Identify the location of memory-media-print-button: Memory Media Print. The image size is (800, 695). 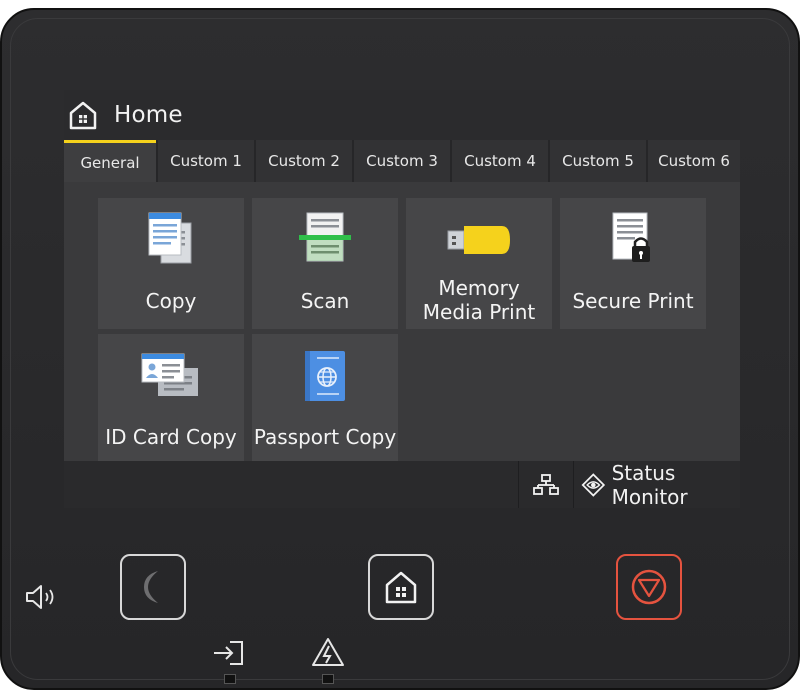
(479, 263).